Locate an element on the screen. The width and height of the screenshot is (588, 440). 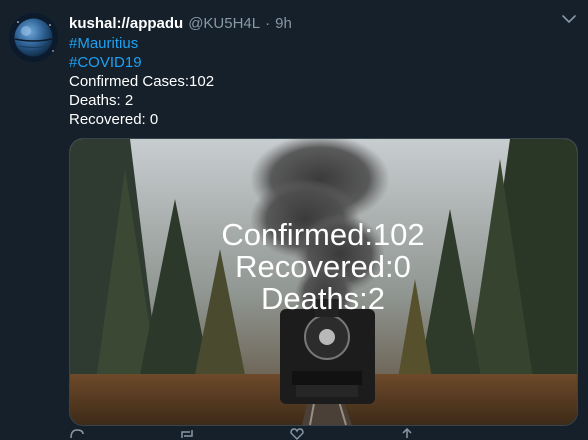
avatar is located at coordinates (33, 37).